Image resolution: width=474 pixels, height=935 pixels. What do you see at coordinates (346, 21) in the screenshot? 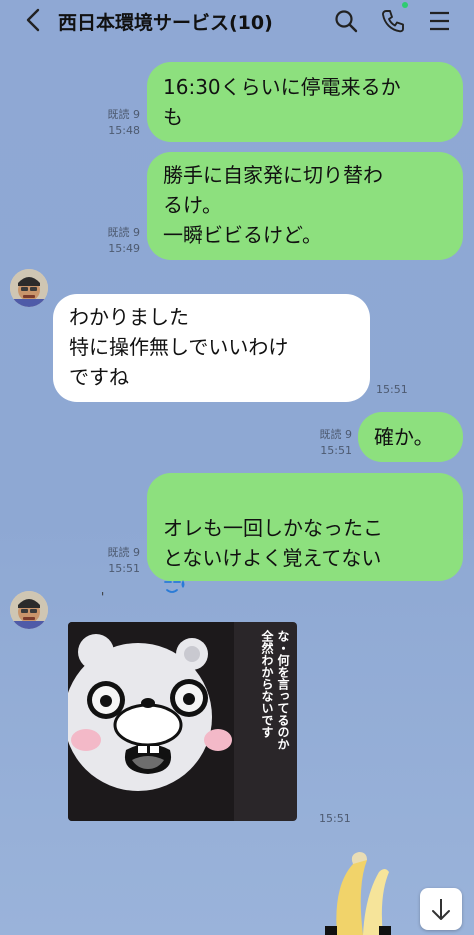
I see `search-icon` at bounding box center [346, 21].